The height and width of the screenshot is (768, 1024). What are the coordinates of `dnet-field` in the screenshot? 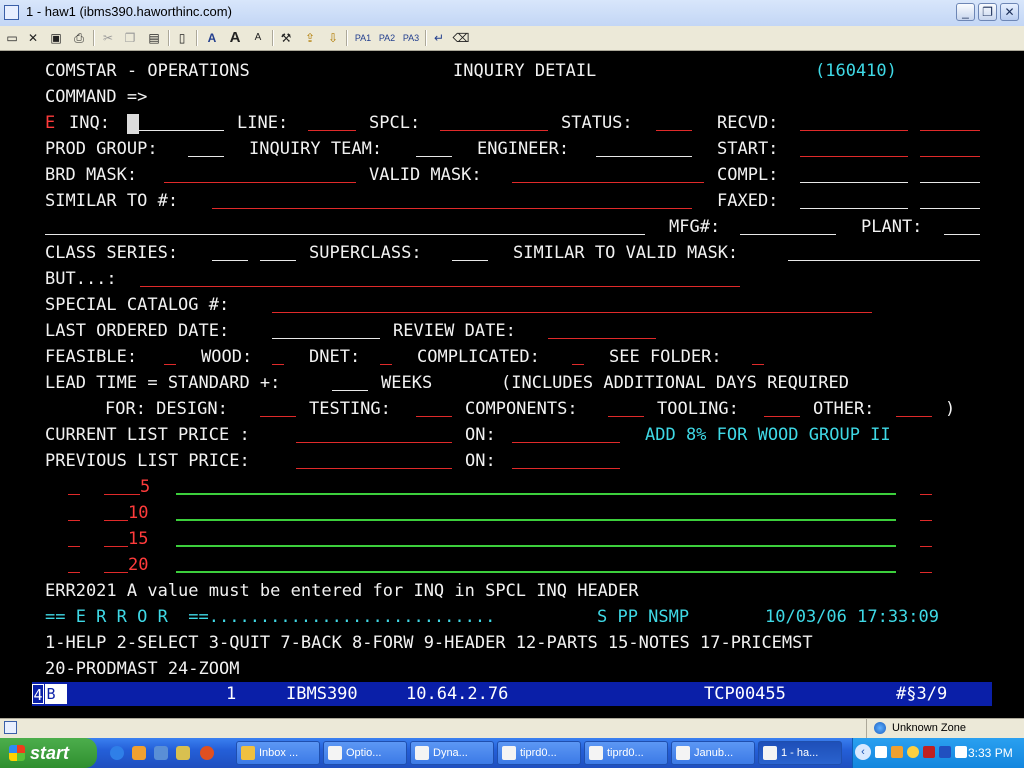 It's located at (386, 364).